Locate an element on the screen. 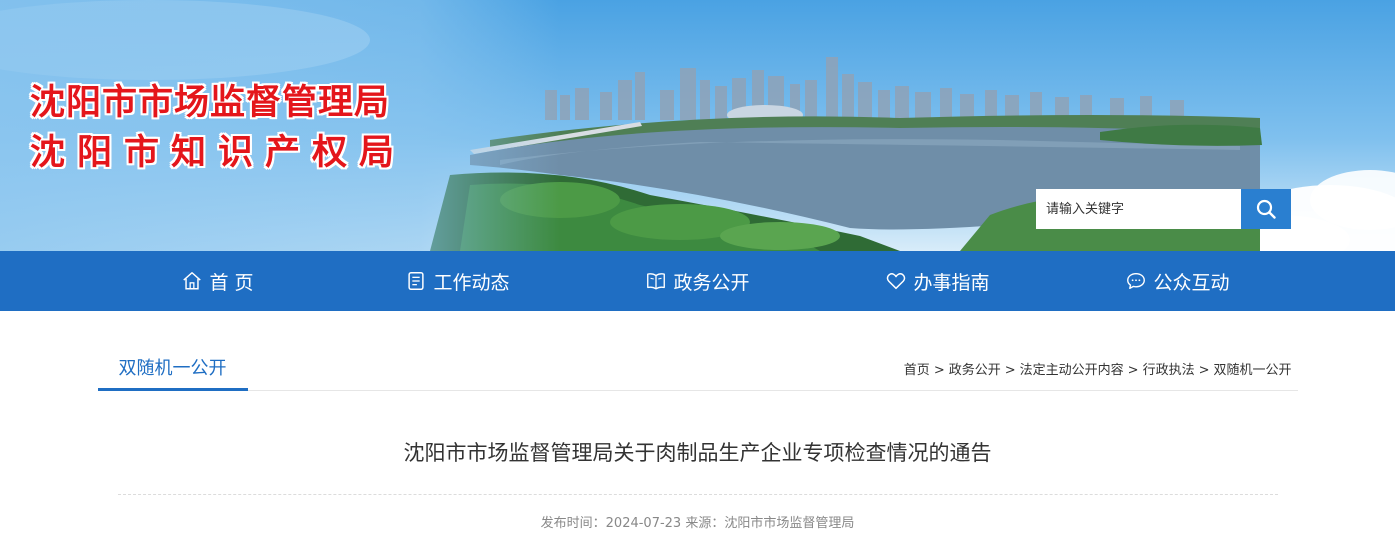  search-icon is located at coordinates (1266, 209).